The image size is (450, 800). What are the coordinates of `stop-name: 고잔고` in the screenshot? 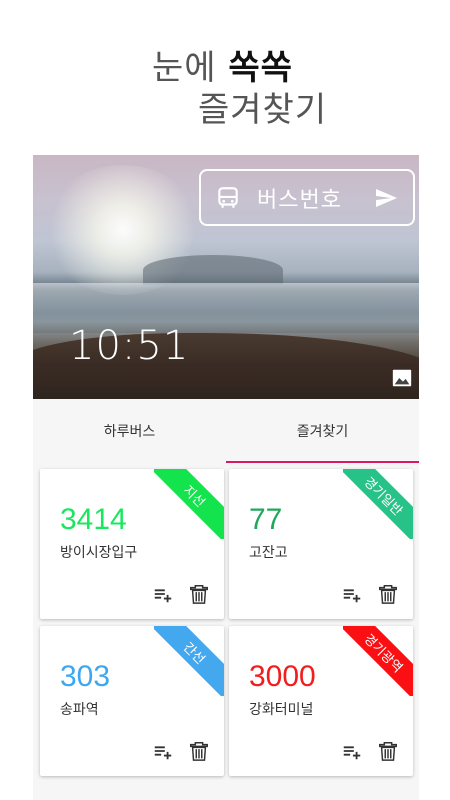 It's located at (268, 553).